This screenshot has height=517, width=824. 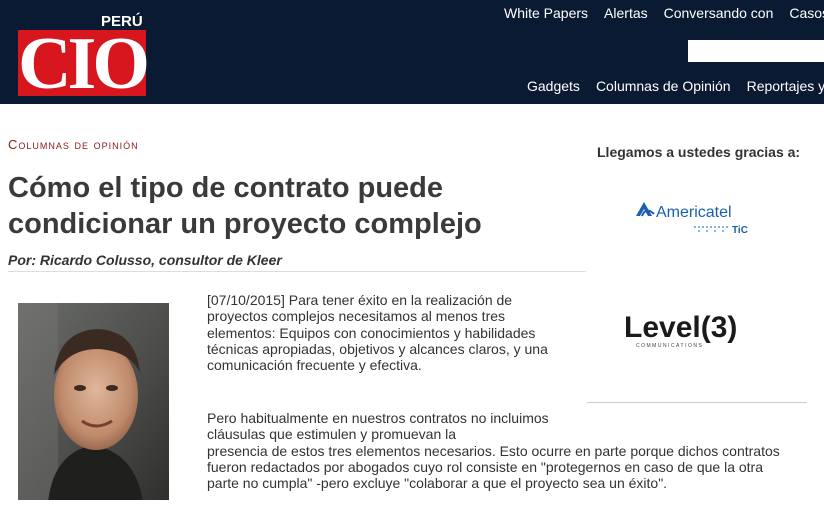 I want to click on nav-item-columnas: Columnas de Opinión, so click(x=663, y=86).